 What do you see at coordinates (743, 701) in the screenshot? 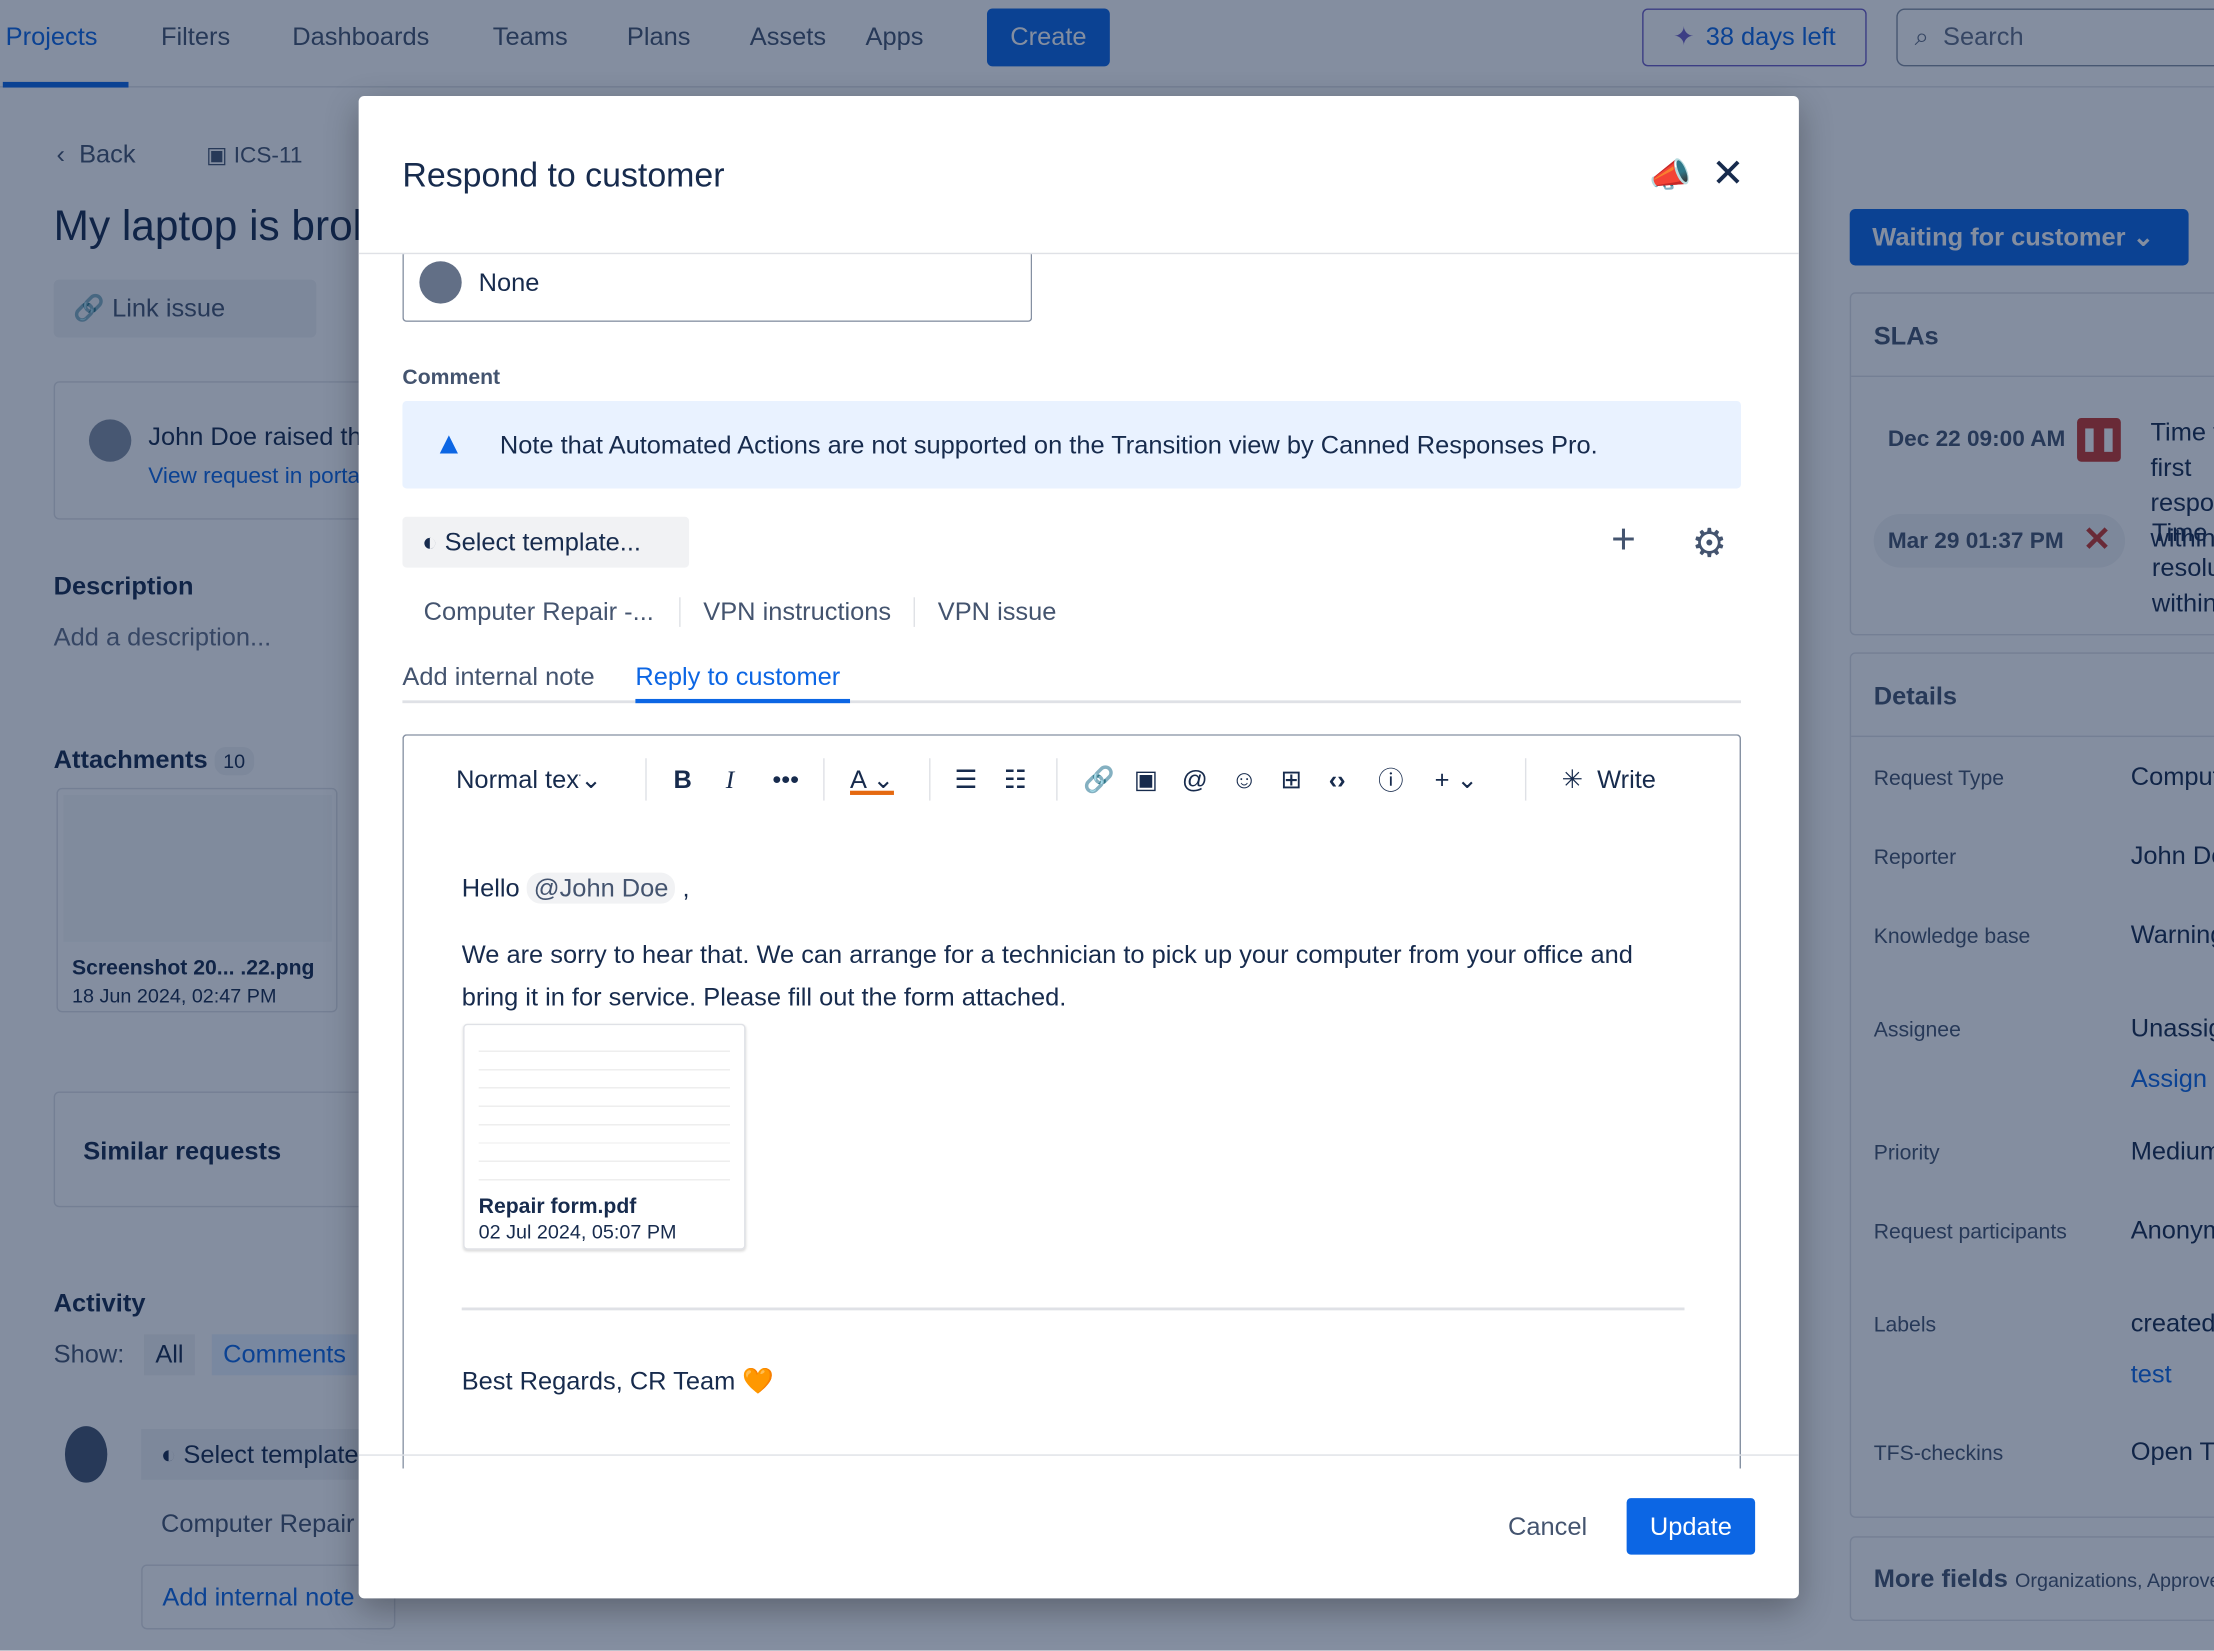
I see `active-tab-indicator` at bounding box center [743, 701].